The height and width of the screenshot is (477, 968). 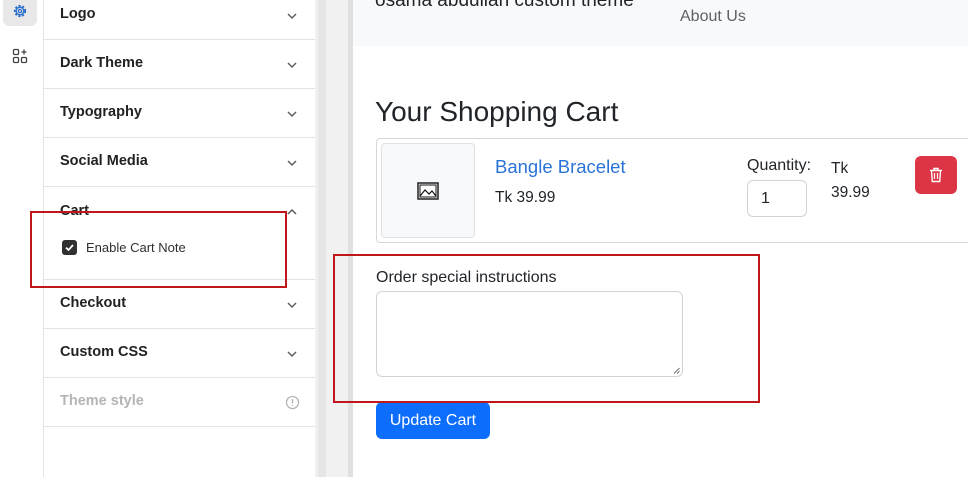 I want to click on section-title: Logo, so click(x=78, y=14).